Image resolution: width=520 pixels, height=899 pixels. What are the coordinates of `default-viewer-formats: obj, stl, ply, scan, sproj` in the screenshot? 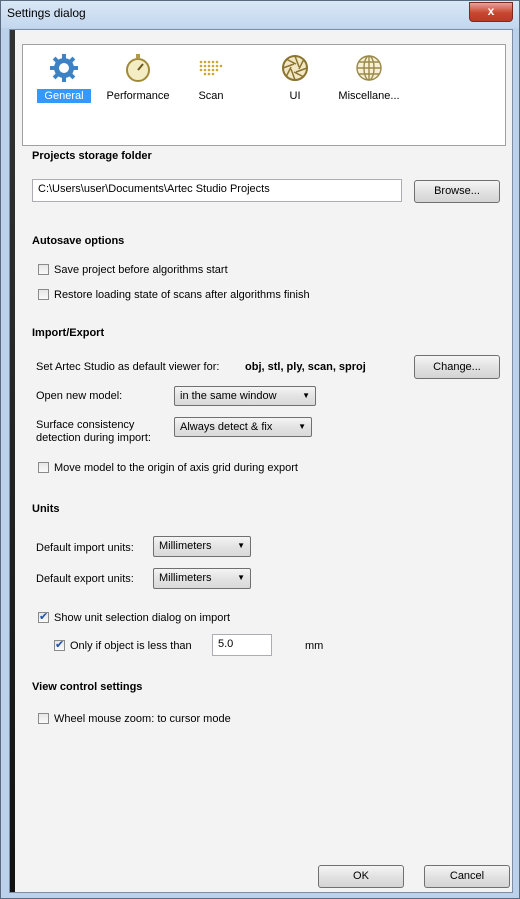 It's located at (305, 367).